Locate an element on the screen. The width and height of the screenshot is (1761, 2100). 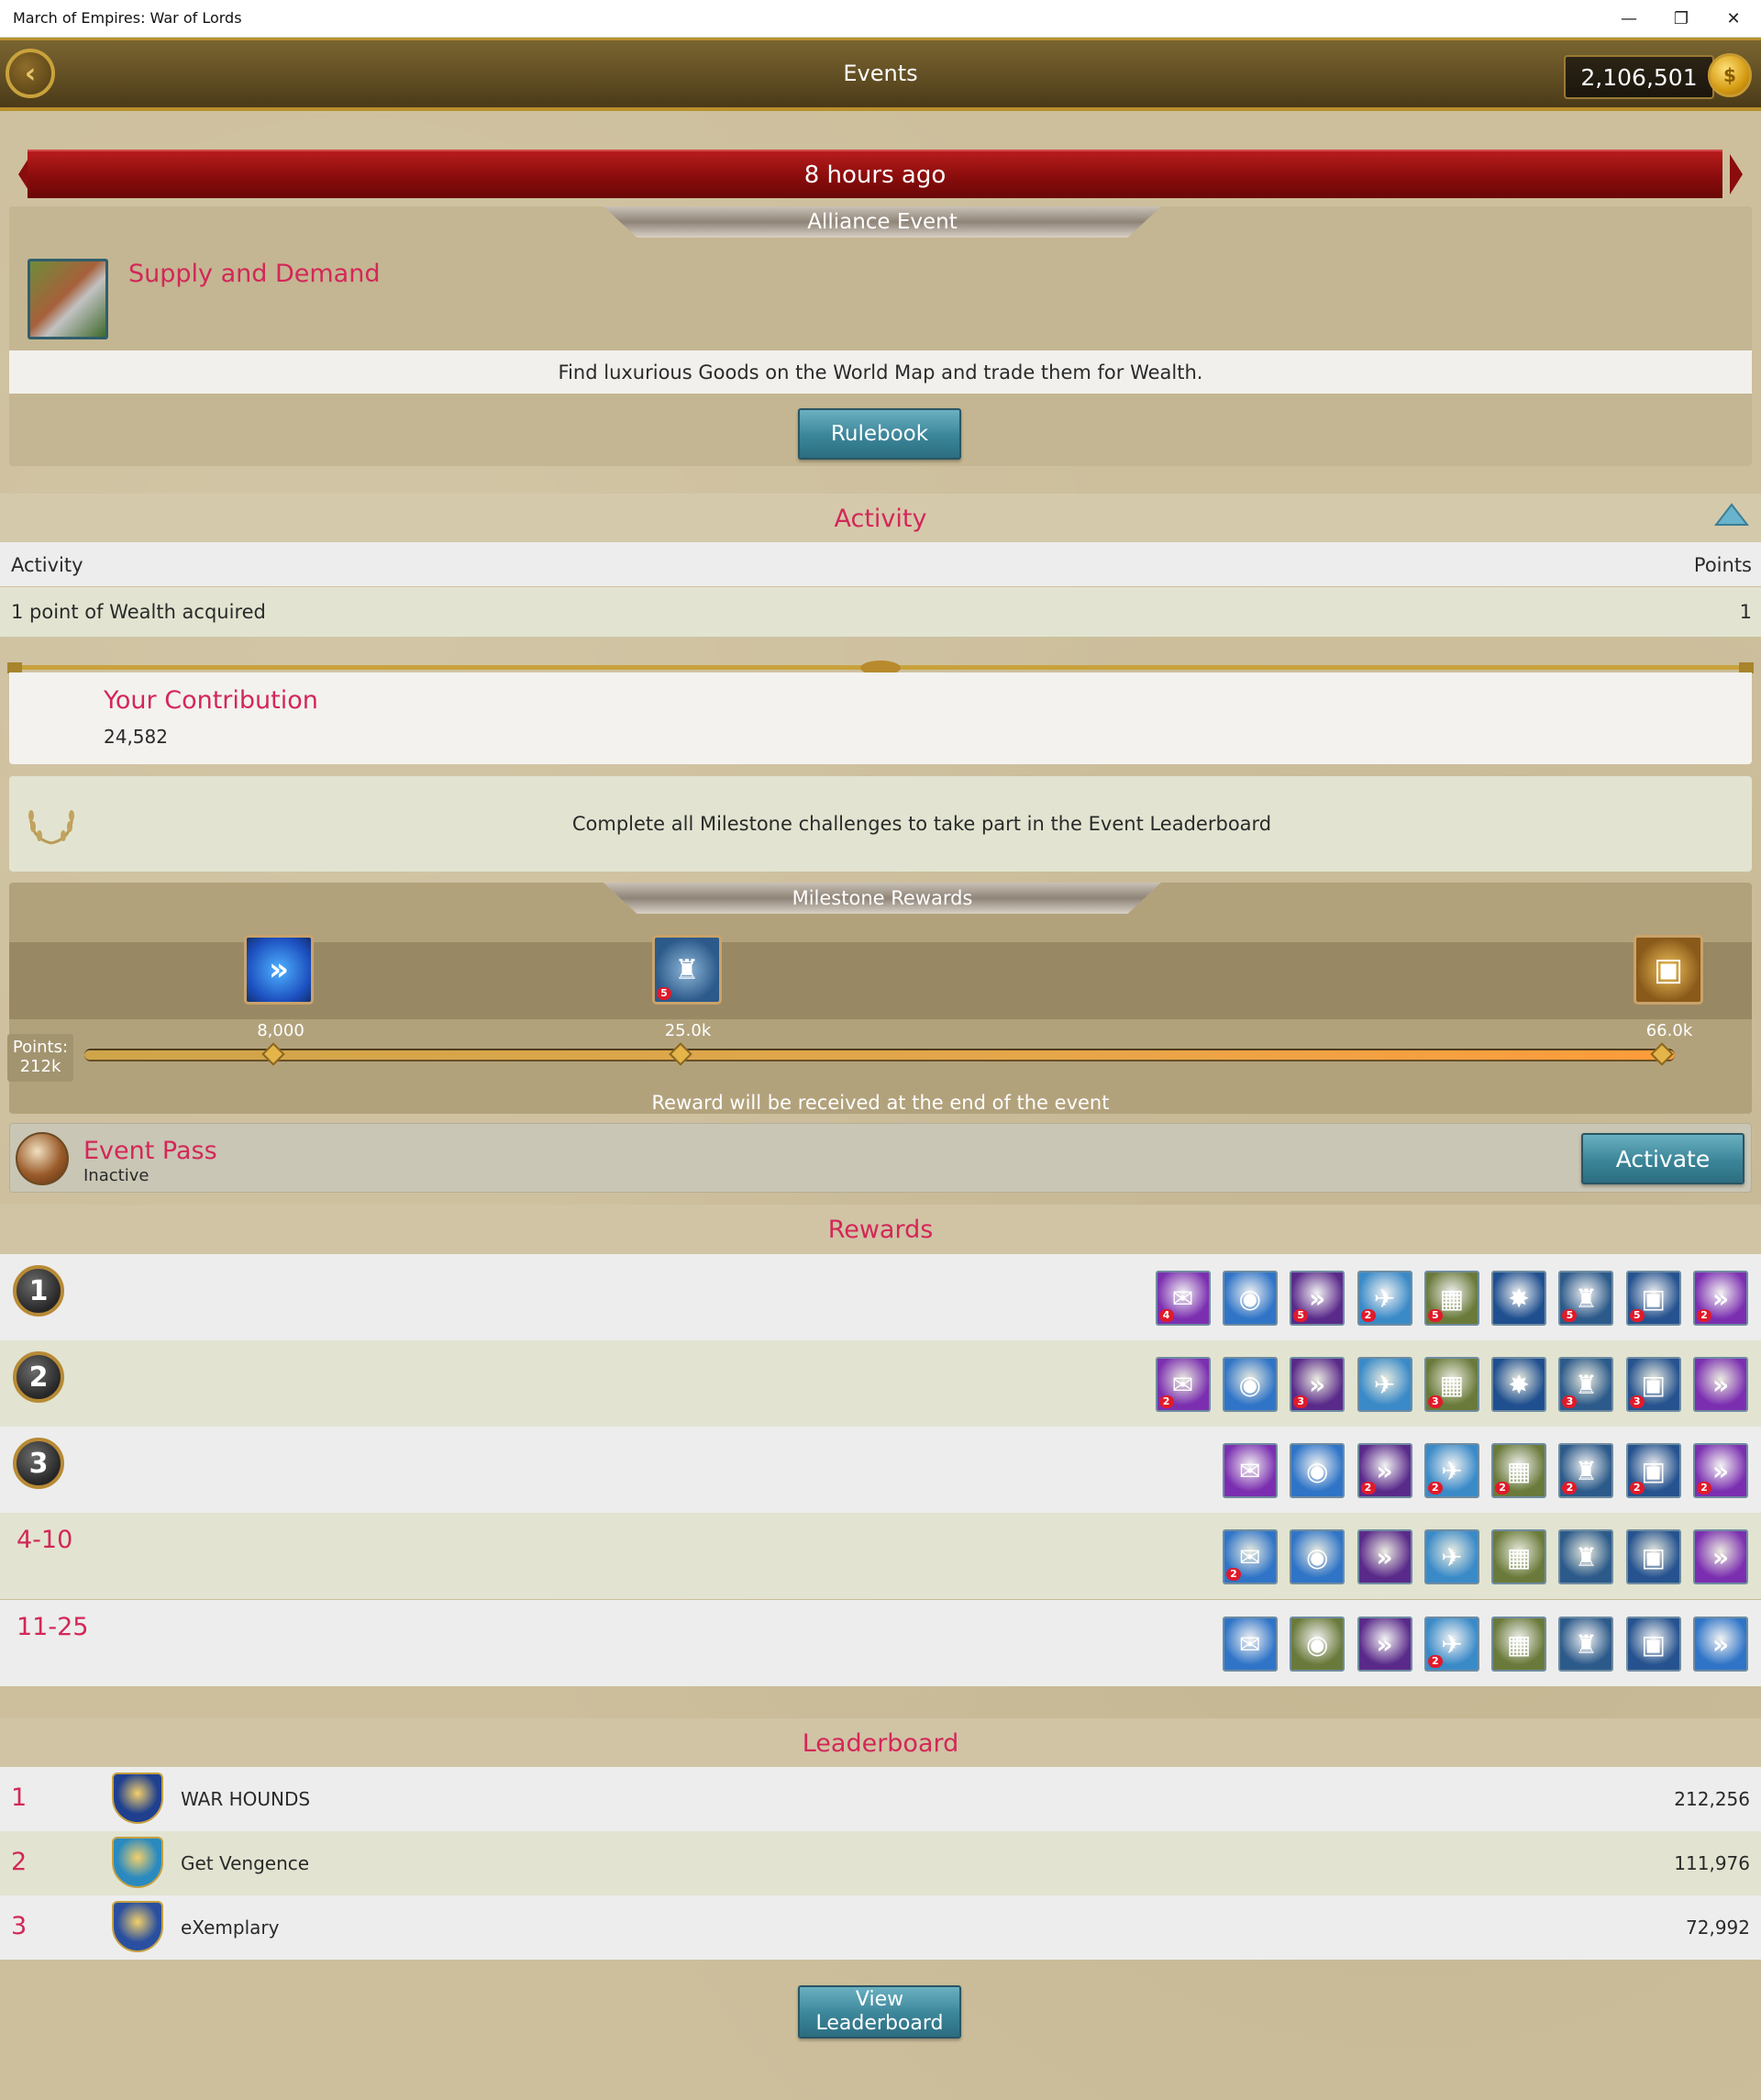
treasure-chest-icon: ▣ 2 is located at coordinates (1653, 1470).